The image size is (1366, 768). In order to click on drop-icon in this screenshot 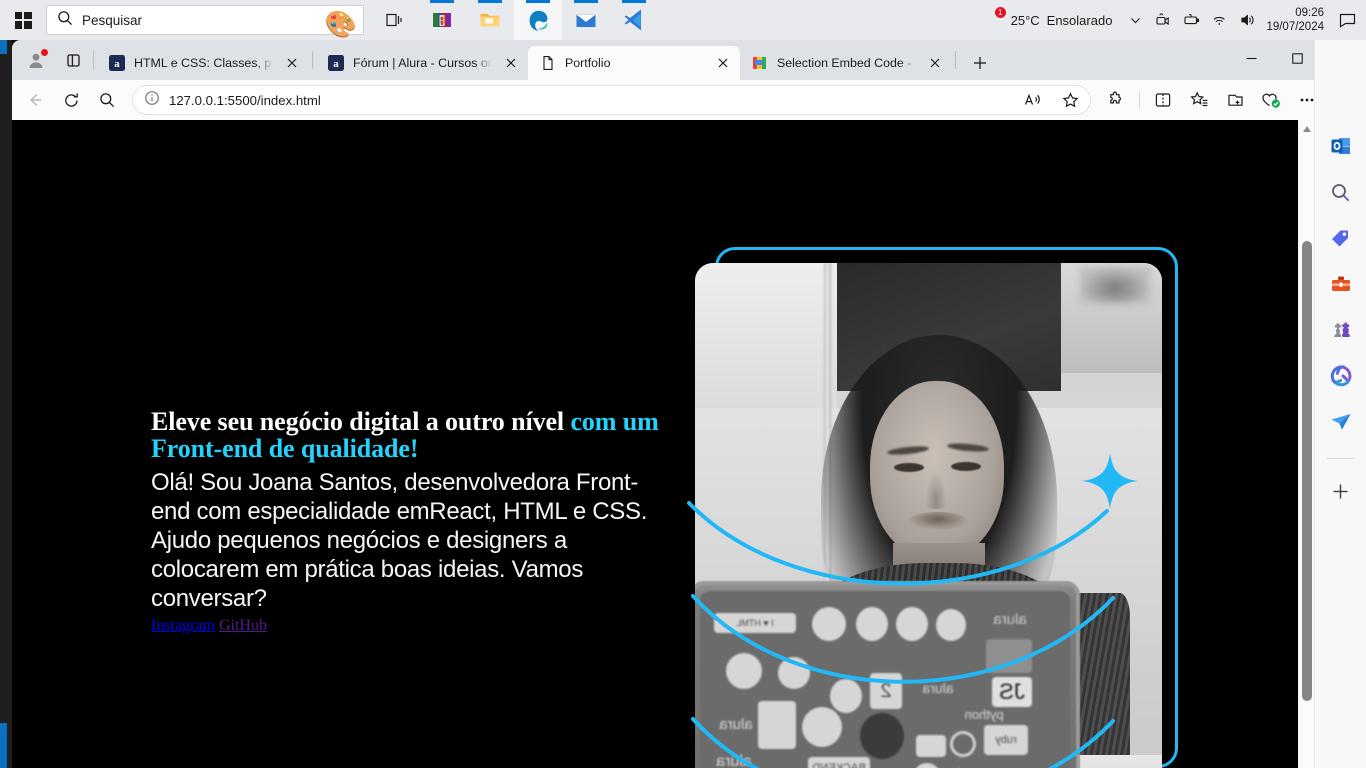, I will do `click(1341, 422)`.